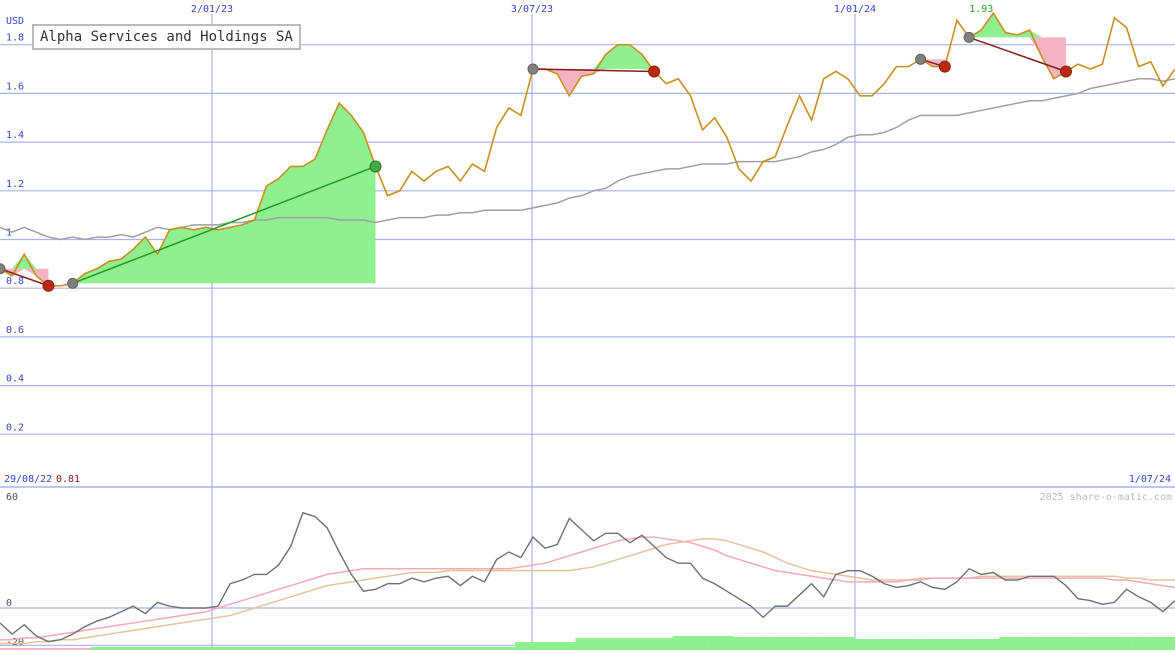  Describe the element at coordinates (68, 479) in the screenshot. I see `start-price-label: 0.81` at that location.